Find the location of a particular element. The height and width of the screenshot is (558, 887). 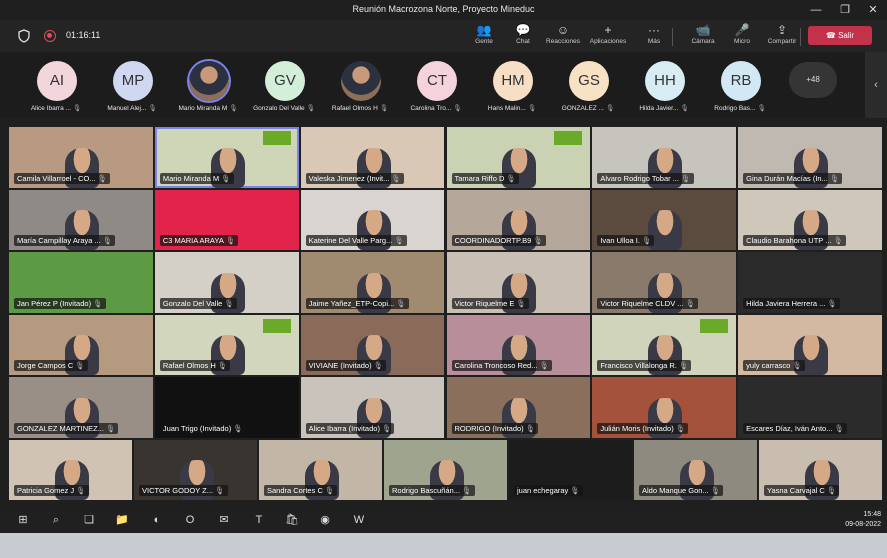

mail-icon: ✉ is located at coordinates (224, 520).